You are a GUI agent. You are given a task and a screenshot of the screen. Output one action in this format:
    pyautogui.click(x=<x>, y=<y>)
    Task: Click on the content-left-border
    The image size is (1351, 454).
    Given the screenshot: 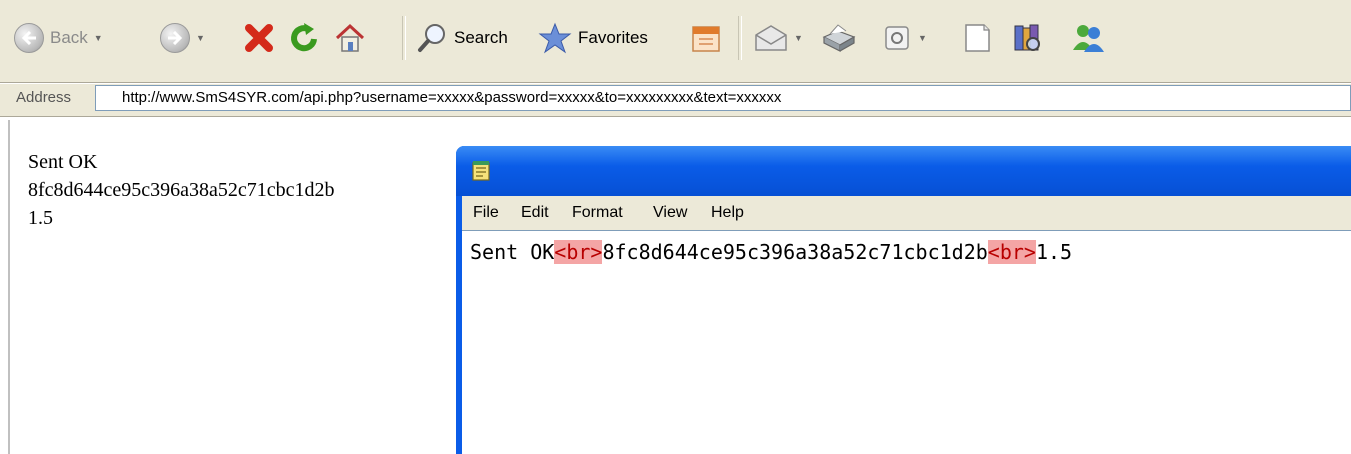 What is the action you would take?
    pyautogui.click(x=9, y=287)
    